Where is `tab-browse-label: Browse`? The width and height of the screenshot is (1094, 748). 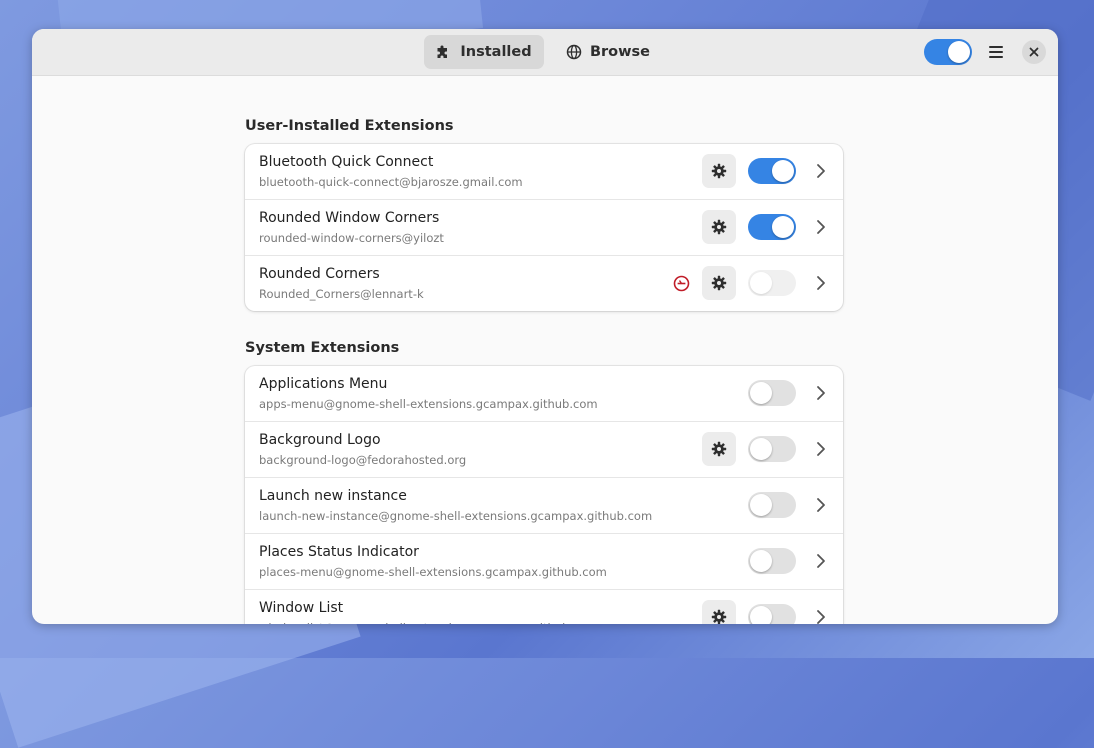
tab-browse-label: Browse is located at coordinates (620, 52).